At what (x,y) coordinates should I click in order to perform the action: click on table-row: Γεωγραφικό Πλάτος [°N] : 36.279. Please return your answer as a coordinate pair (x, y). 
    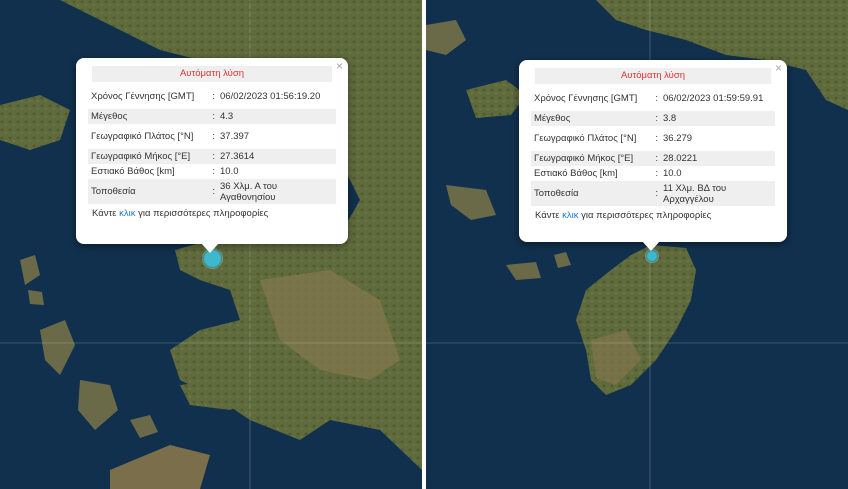
    Looking at the image, I should click on (653, 138).